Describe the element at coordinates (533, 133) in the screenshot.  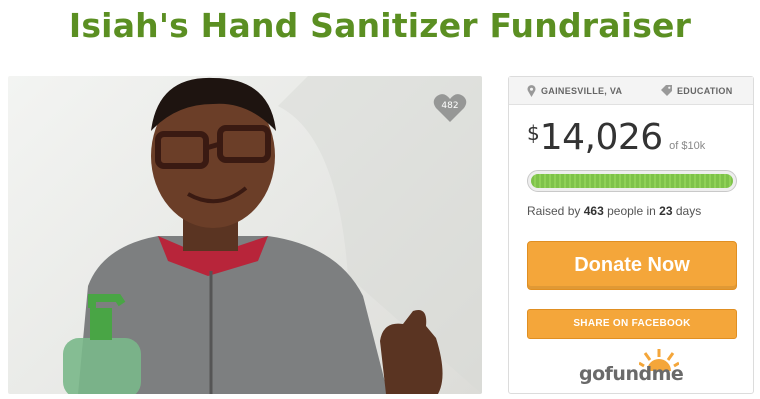
I see `currency-symbol: $` at that location.